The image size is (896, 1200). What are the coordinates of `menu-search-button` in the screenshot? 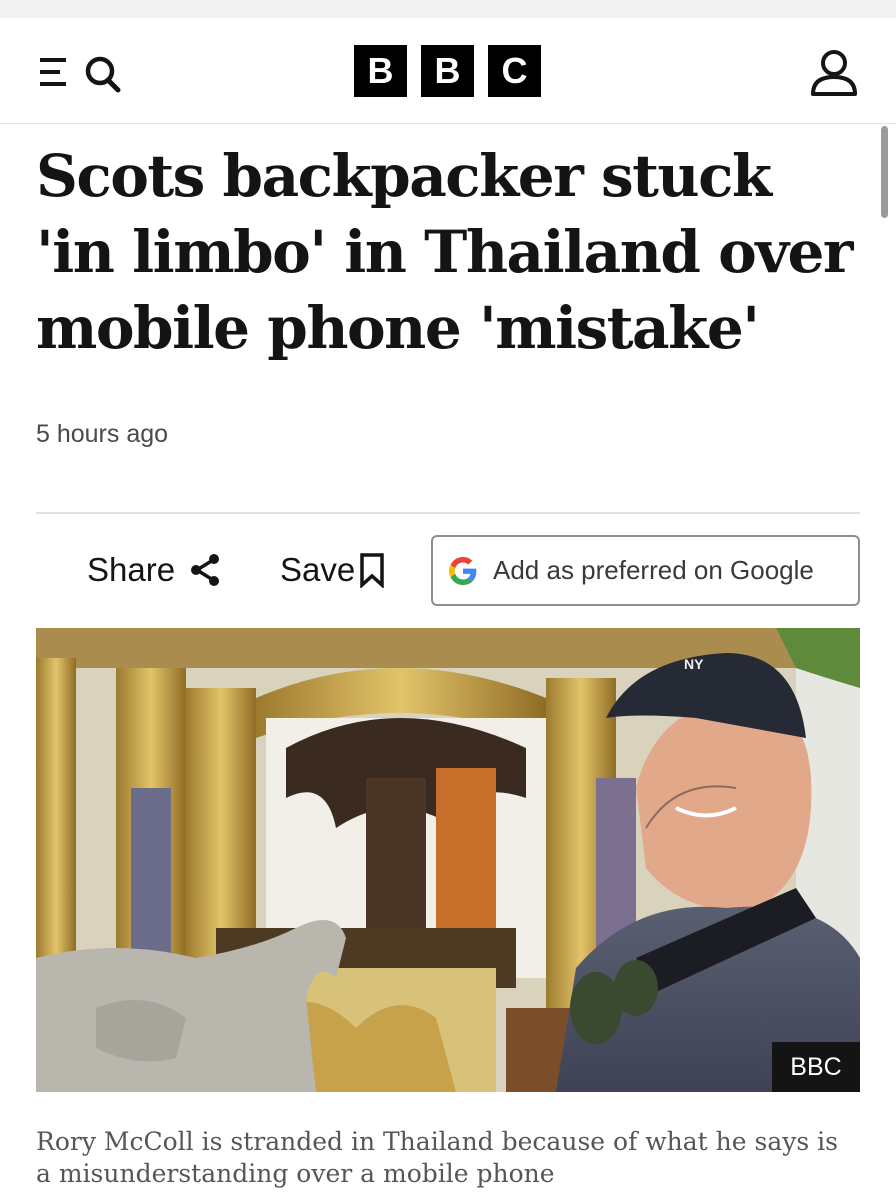 It's located at (84, 72).